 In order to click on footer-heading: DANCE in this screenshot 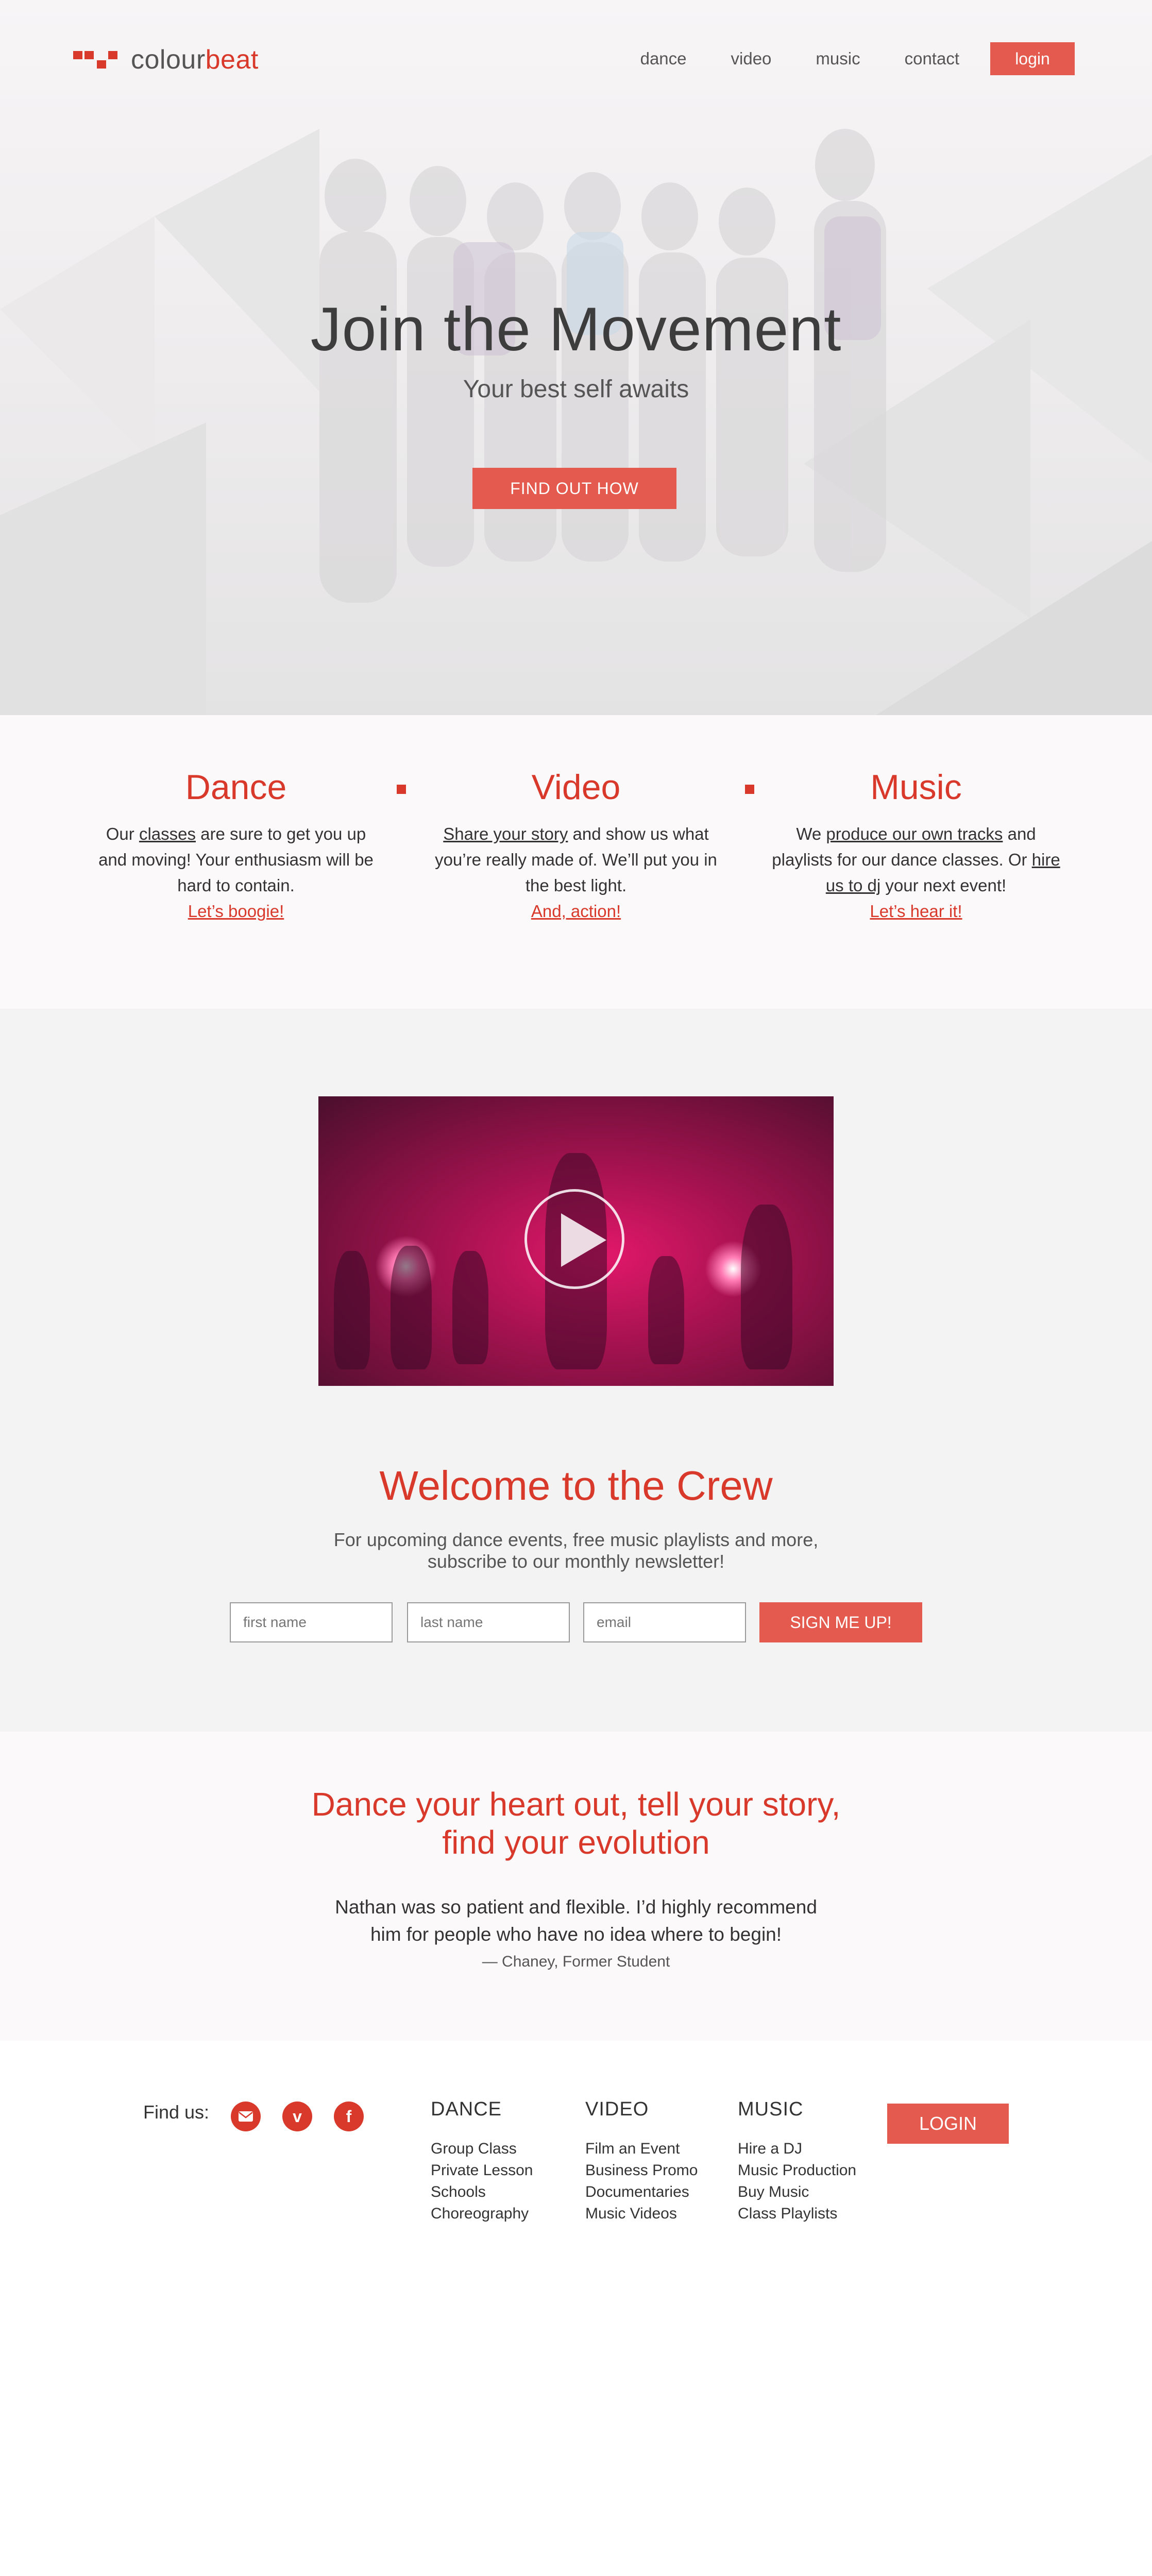, I will do `click(467, 2109)`.